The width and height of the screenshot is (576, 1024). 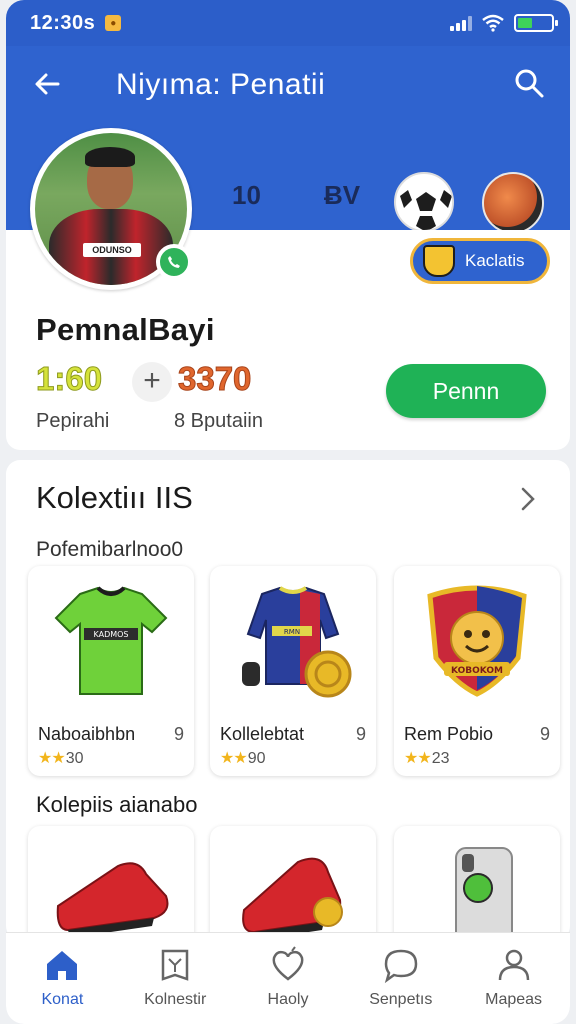 What do you see at coordinates (113, 23) in the screenshot?
I see `notification-icon: ●` at bounding box center [113, 23].